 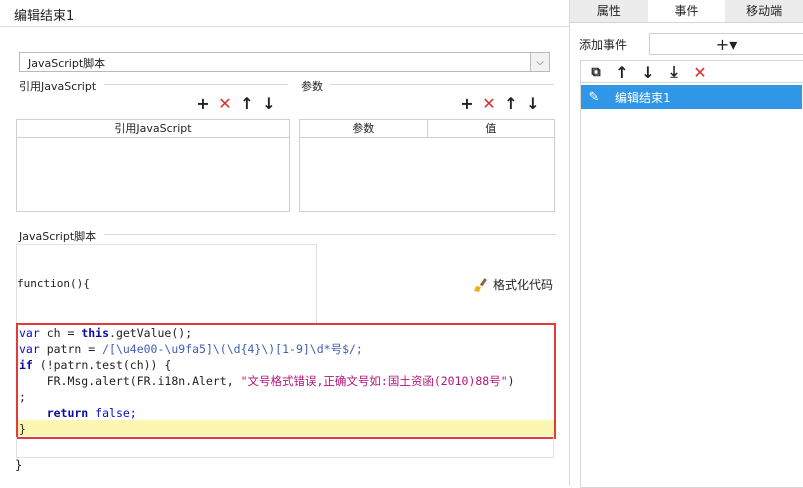 I want to click on script-section-label: JavaScript脚本, so click(x=58, y=236).